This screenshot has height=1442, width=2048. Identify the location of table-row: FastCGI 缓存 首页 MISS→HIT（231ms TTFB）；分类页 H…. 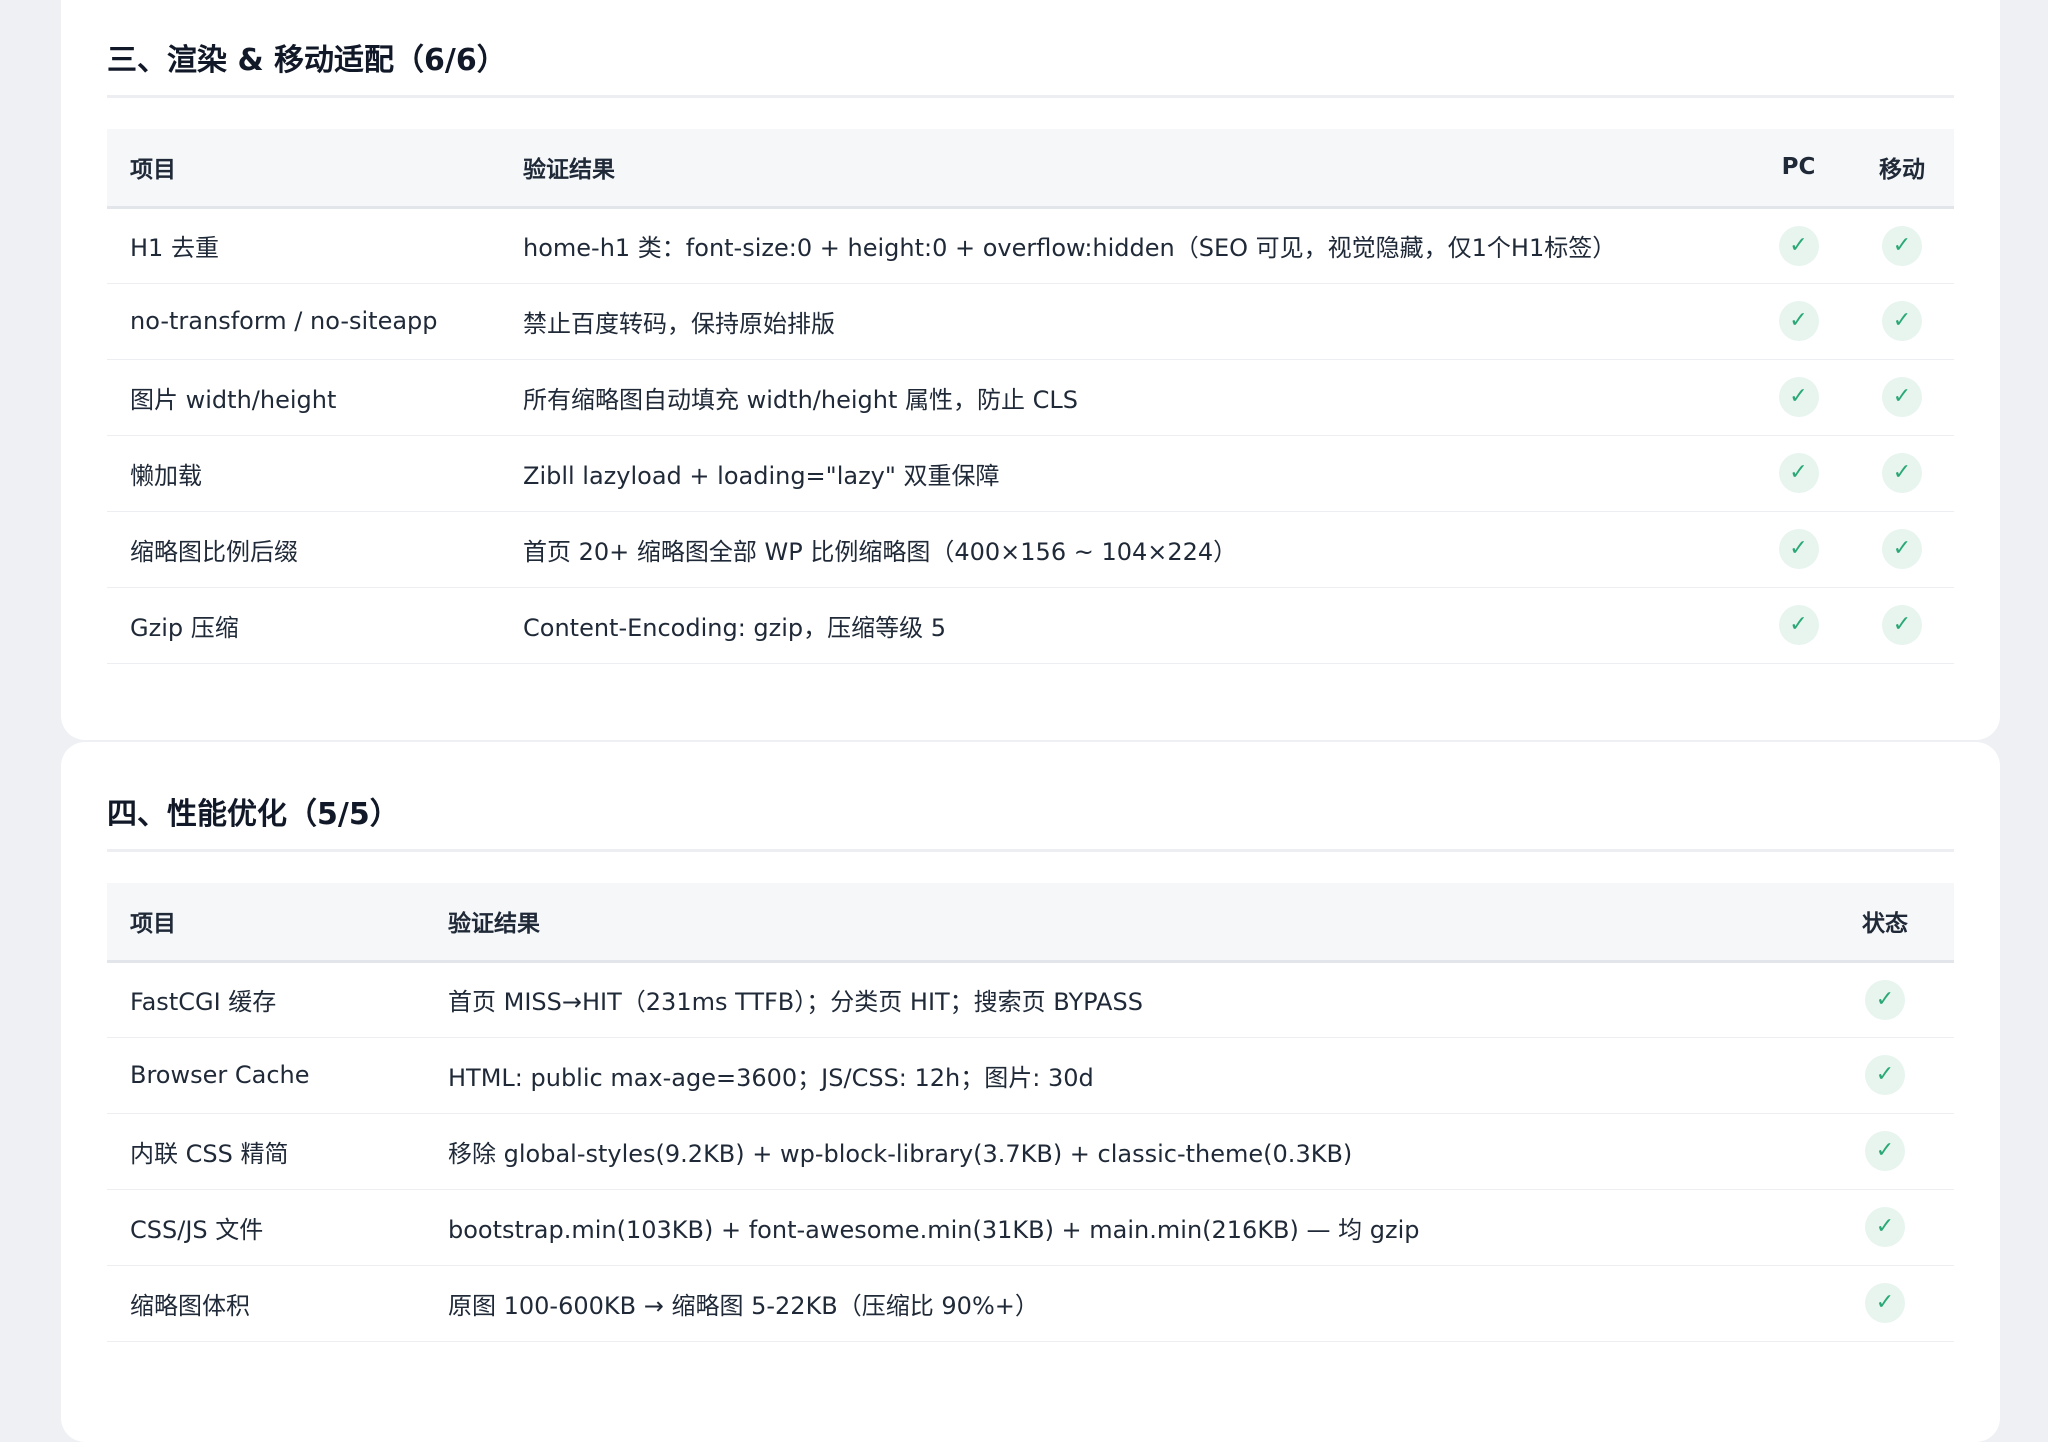
(1030, 999).